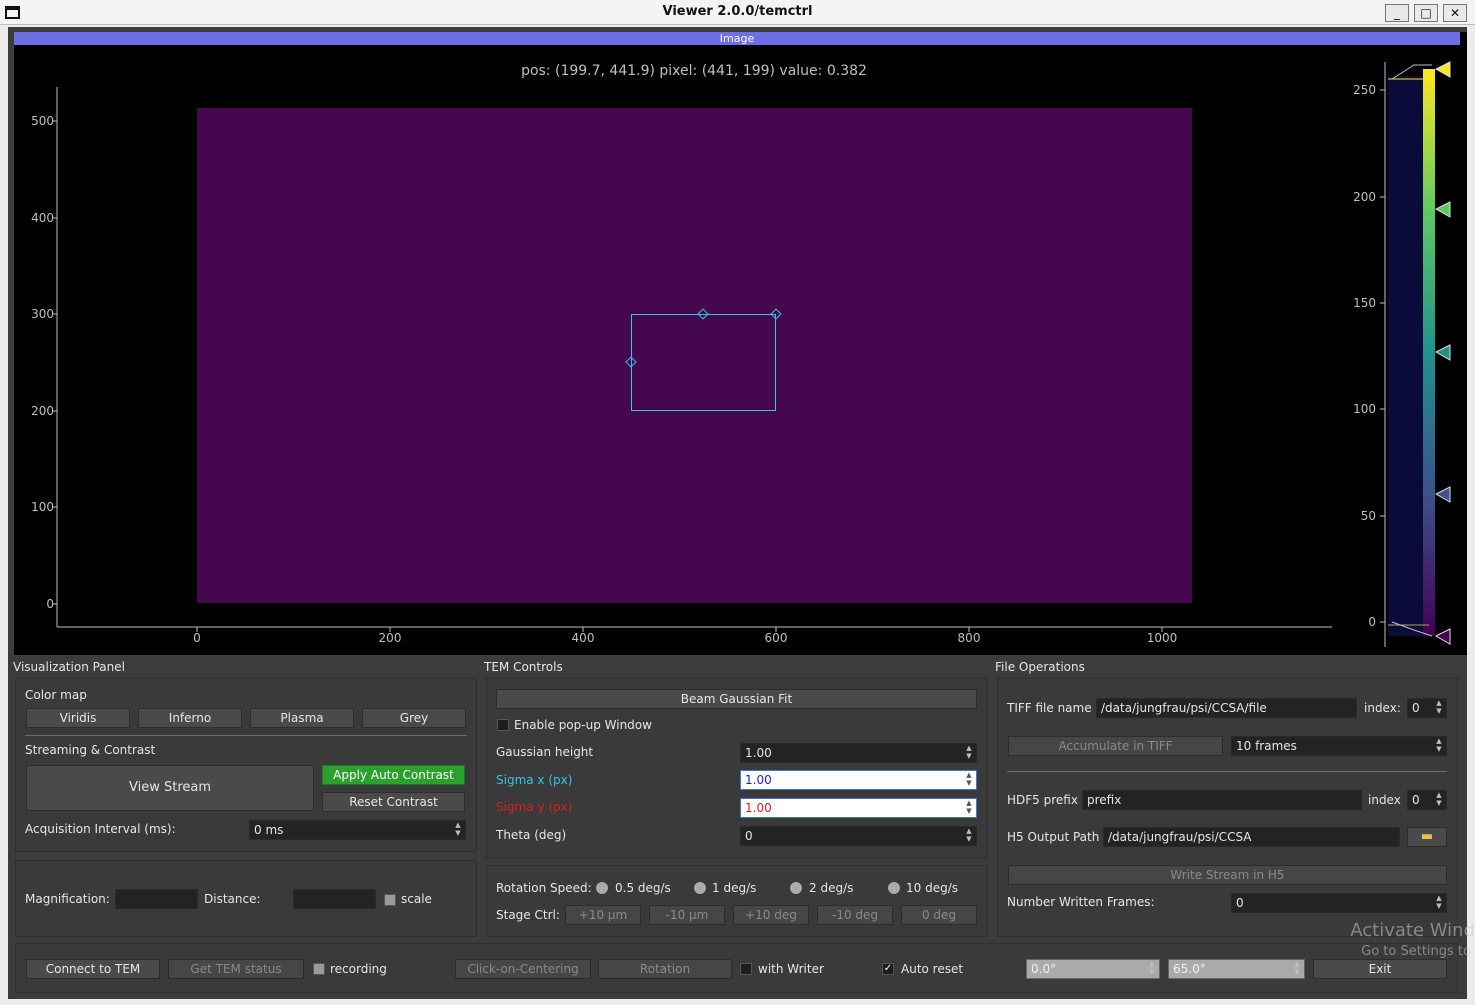 The width and height of the screenshot is (1475, 1005). What do you see at coordinates (1382, 708) in the screenshot?
I see `tiff-index-label: index:` at bounding box center [1382, 708].